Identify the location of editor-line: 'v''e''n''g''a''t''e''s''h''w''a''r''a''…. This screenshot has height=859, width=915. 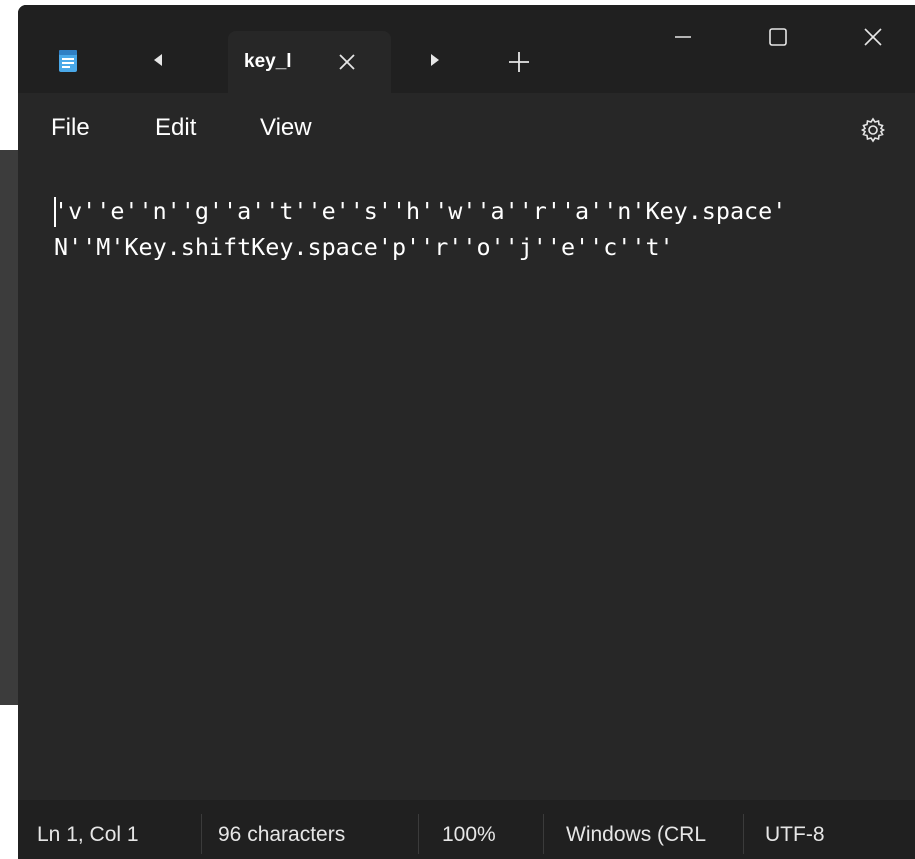
(420, 211).